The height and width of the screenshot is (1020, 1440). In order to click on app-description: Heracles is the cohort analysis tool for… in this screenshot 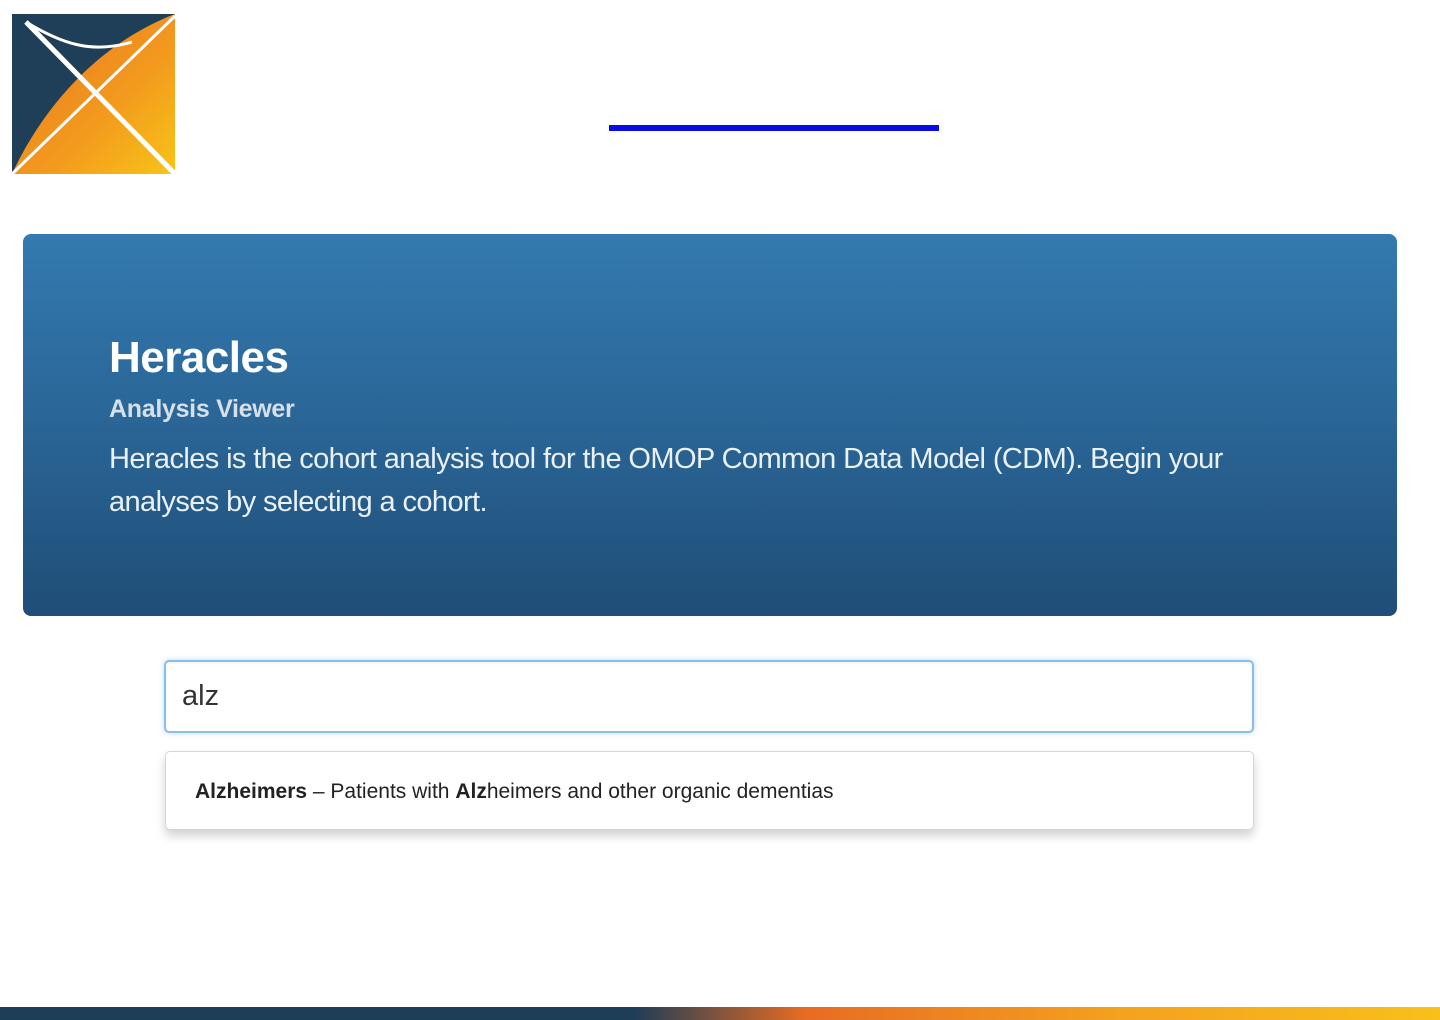, I will do `click(666, 480)`.